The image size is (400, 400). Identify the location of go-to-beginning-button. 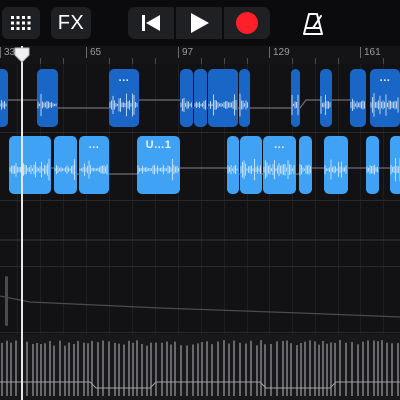
(151, 23).